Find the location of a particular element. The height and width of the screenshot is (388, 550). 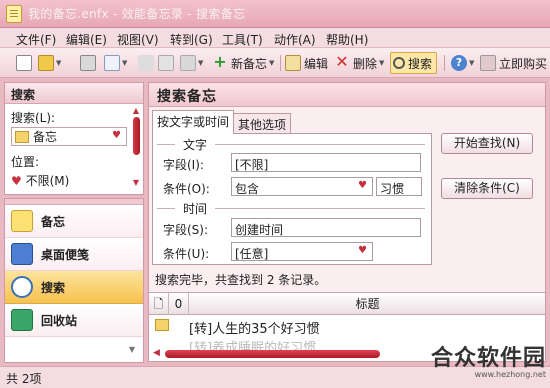

delete-button: ✕ 删除 ▼ is located at coordinates (359, 63).